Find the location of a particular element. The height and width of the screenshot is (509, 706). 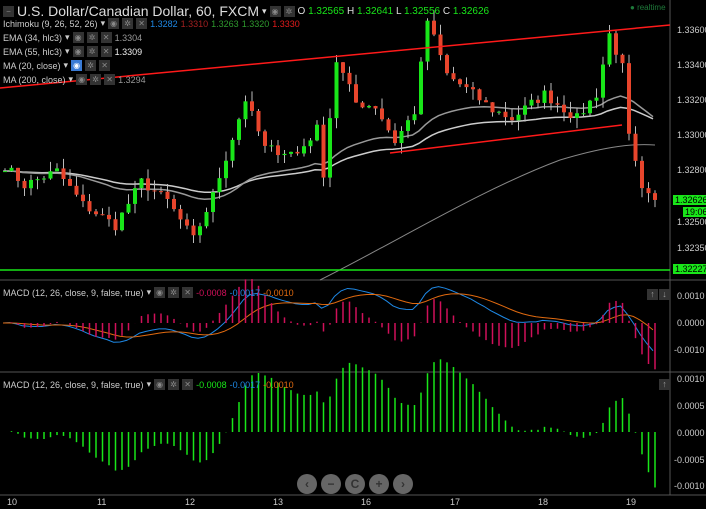

indicator-ma200: MA (200, close) ▾ ◉ ✲ ✕ 1.3294 is located at coordinates (74, 79).